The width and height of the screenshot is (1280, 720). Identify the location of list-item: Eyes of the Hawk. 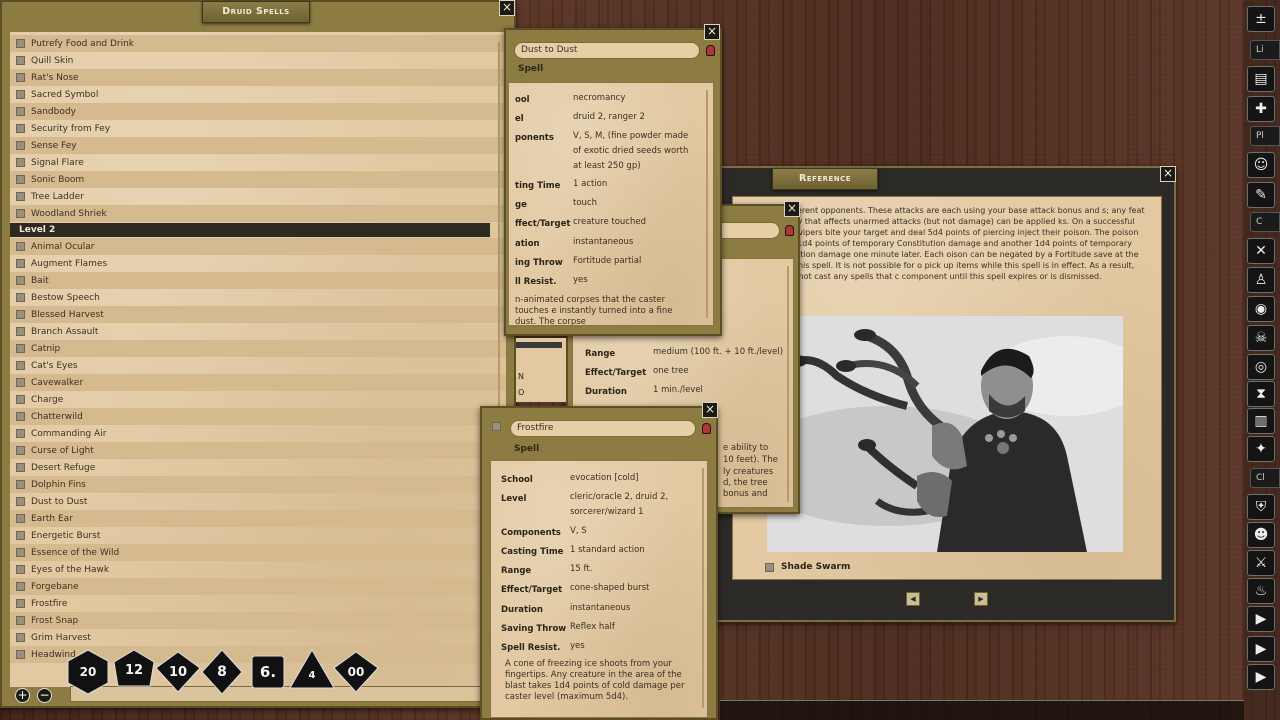
(258, 569).